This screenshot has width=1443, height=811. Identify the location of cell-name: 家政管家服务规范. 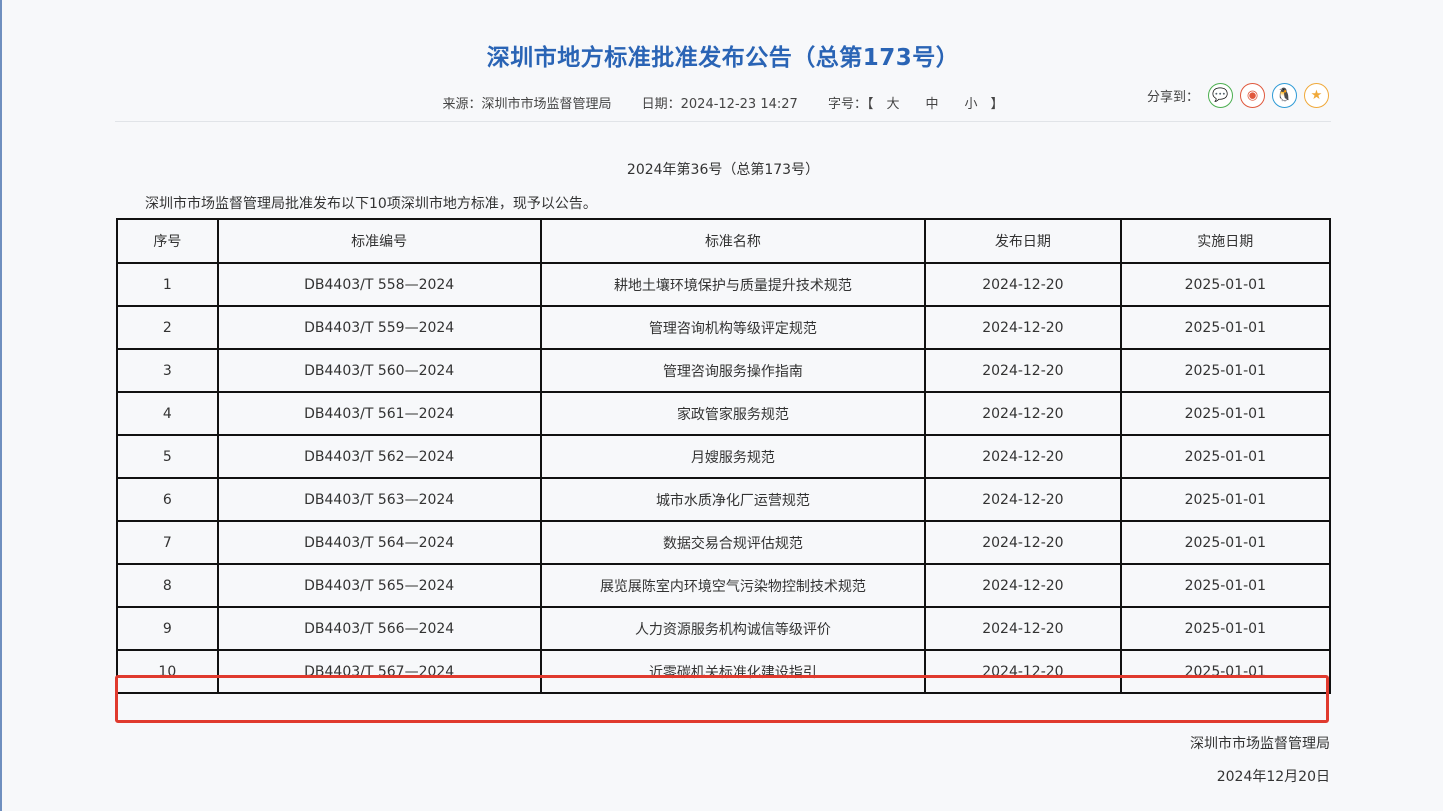
(733, 413).